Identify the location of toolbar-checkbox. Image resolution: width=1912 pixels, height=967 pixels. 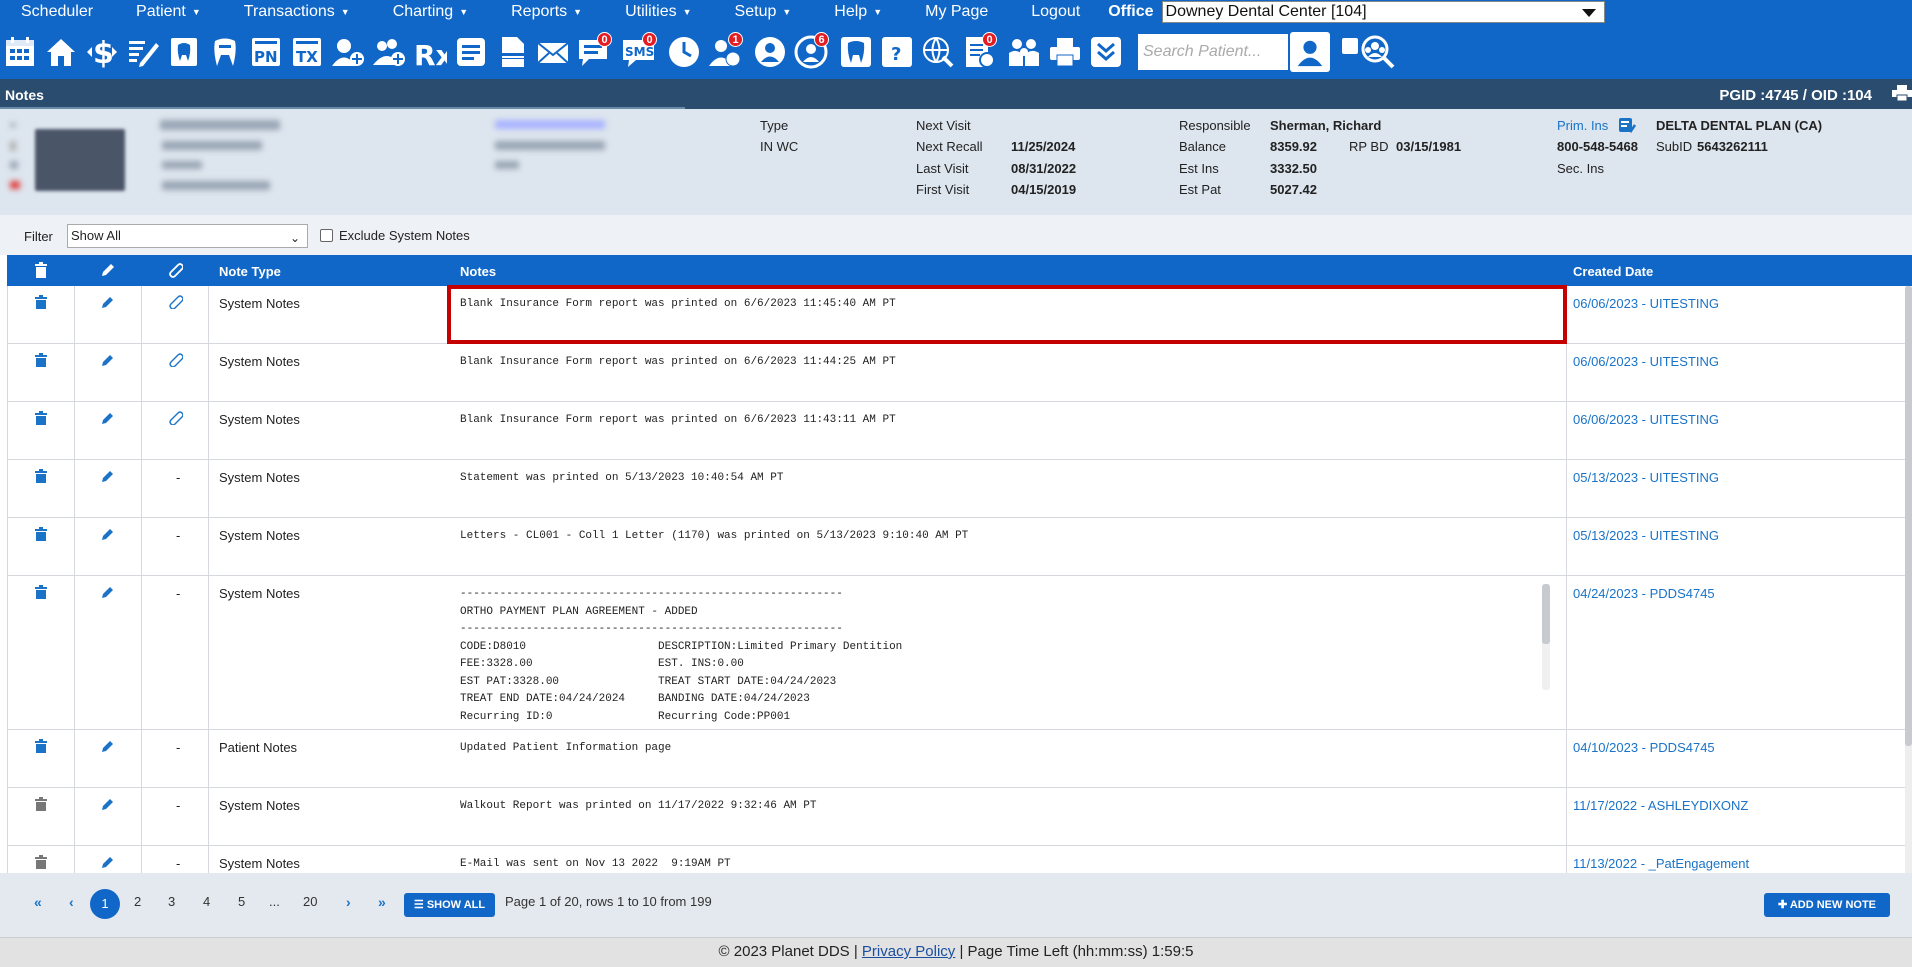
(1350, 45).